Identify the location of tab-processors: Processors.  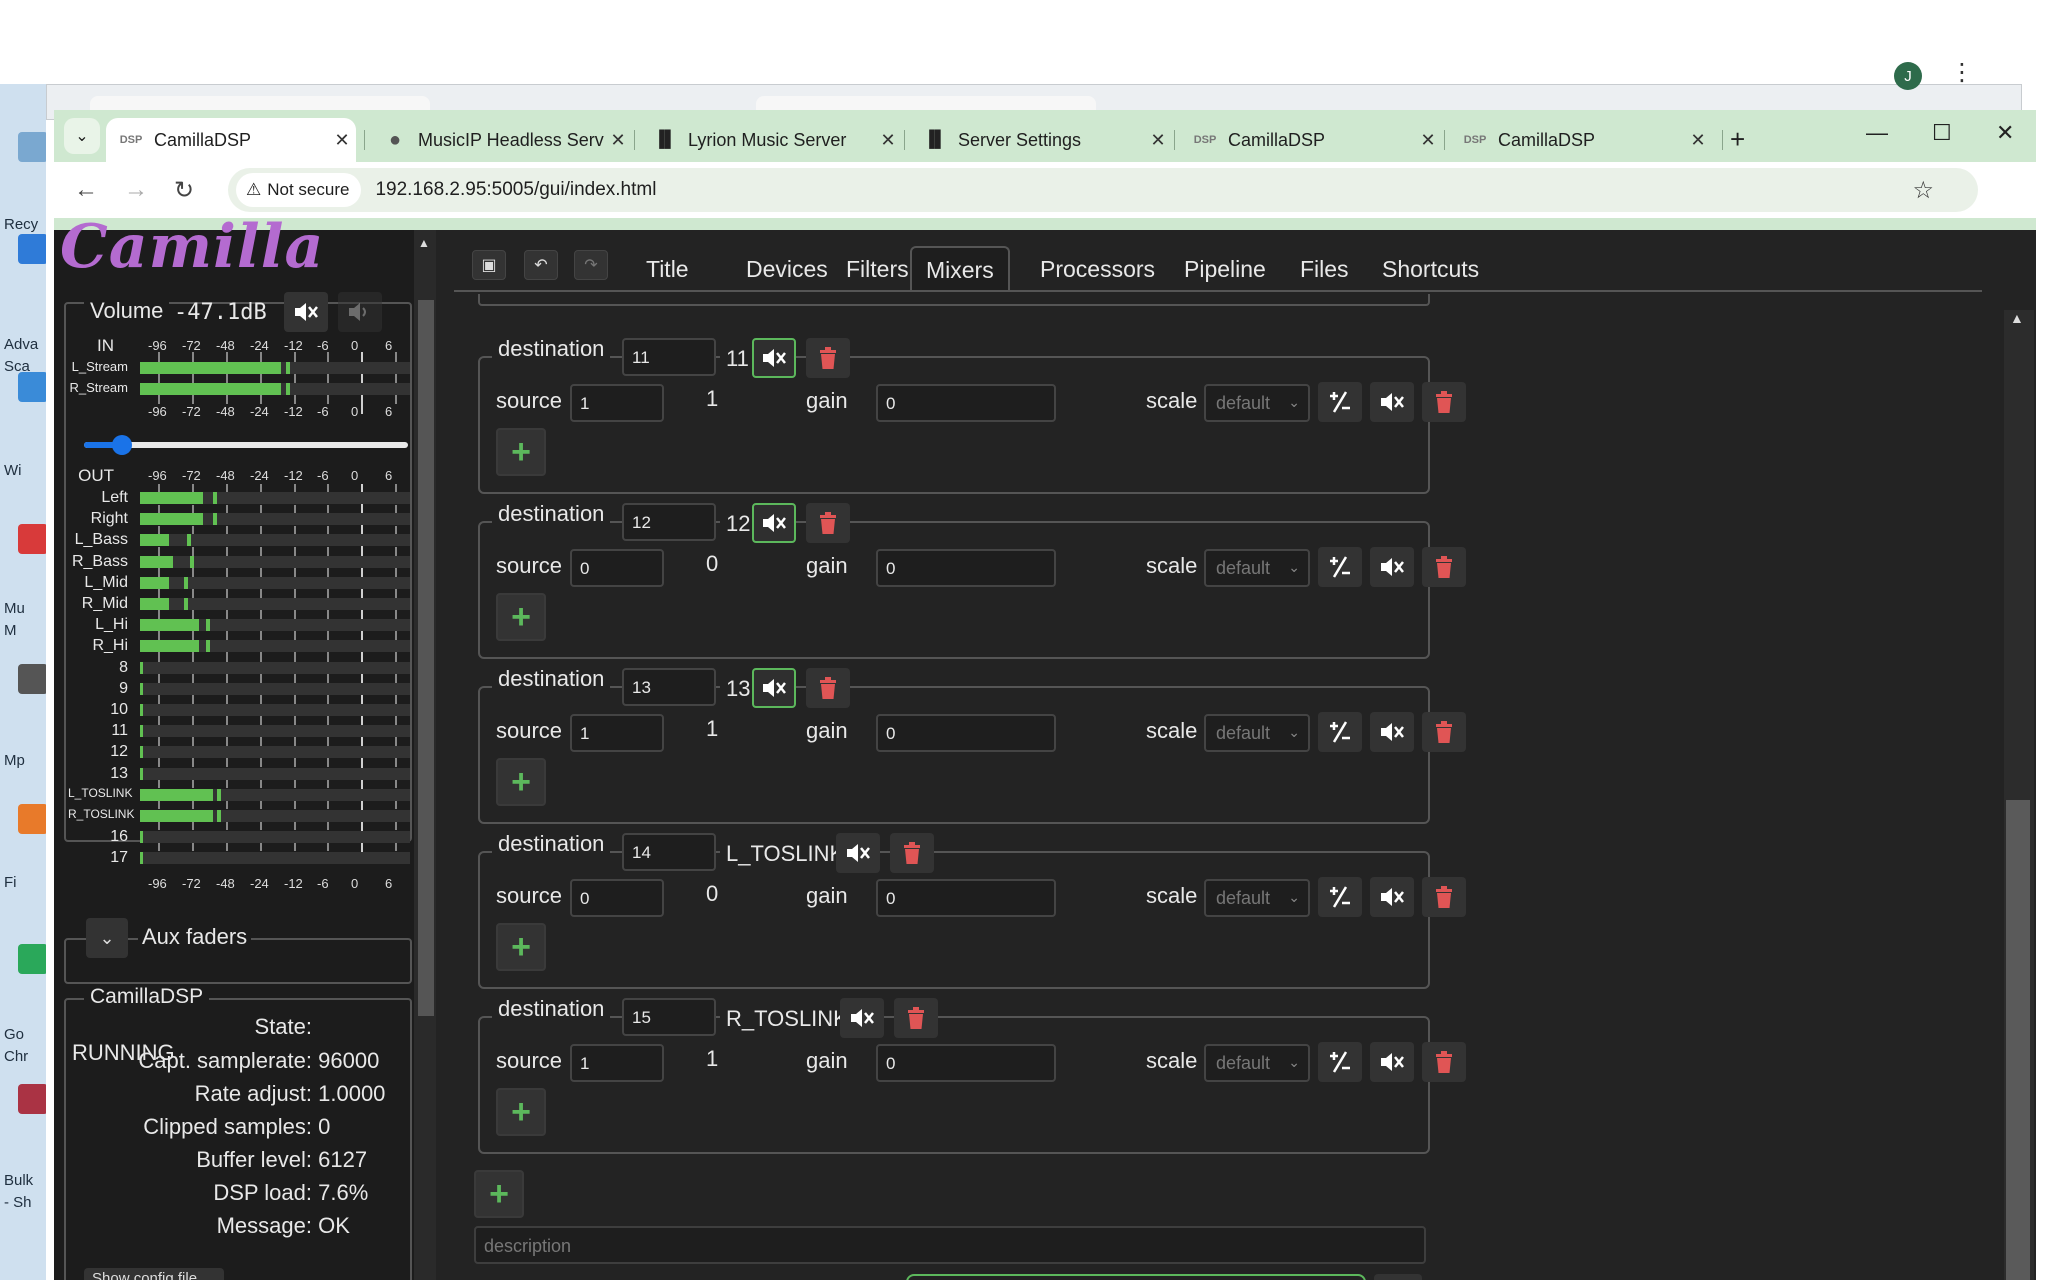
(1097, 269).